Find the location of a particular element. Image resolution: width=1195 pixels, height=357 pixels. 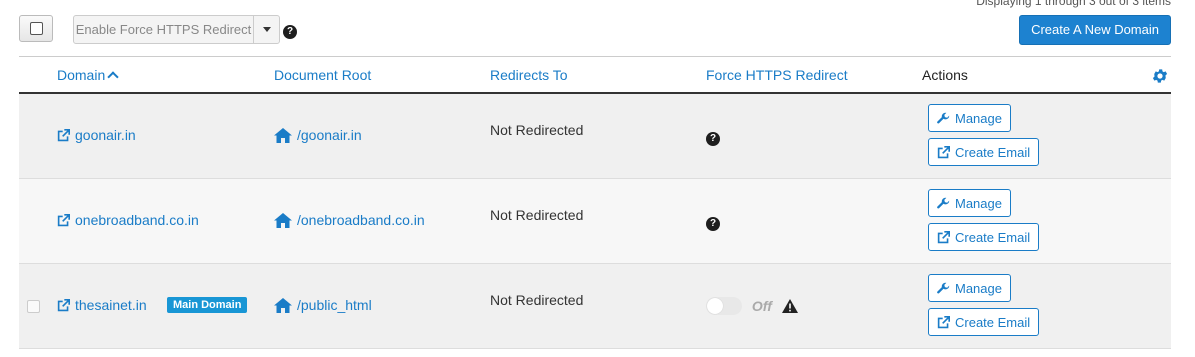

domain-link: thesainet.in is located at coordinates (102, 305).